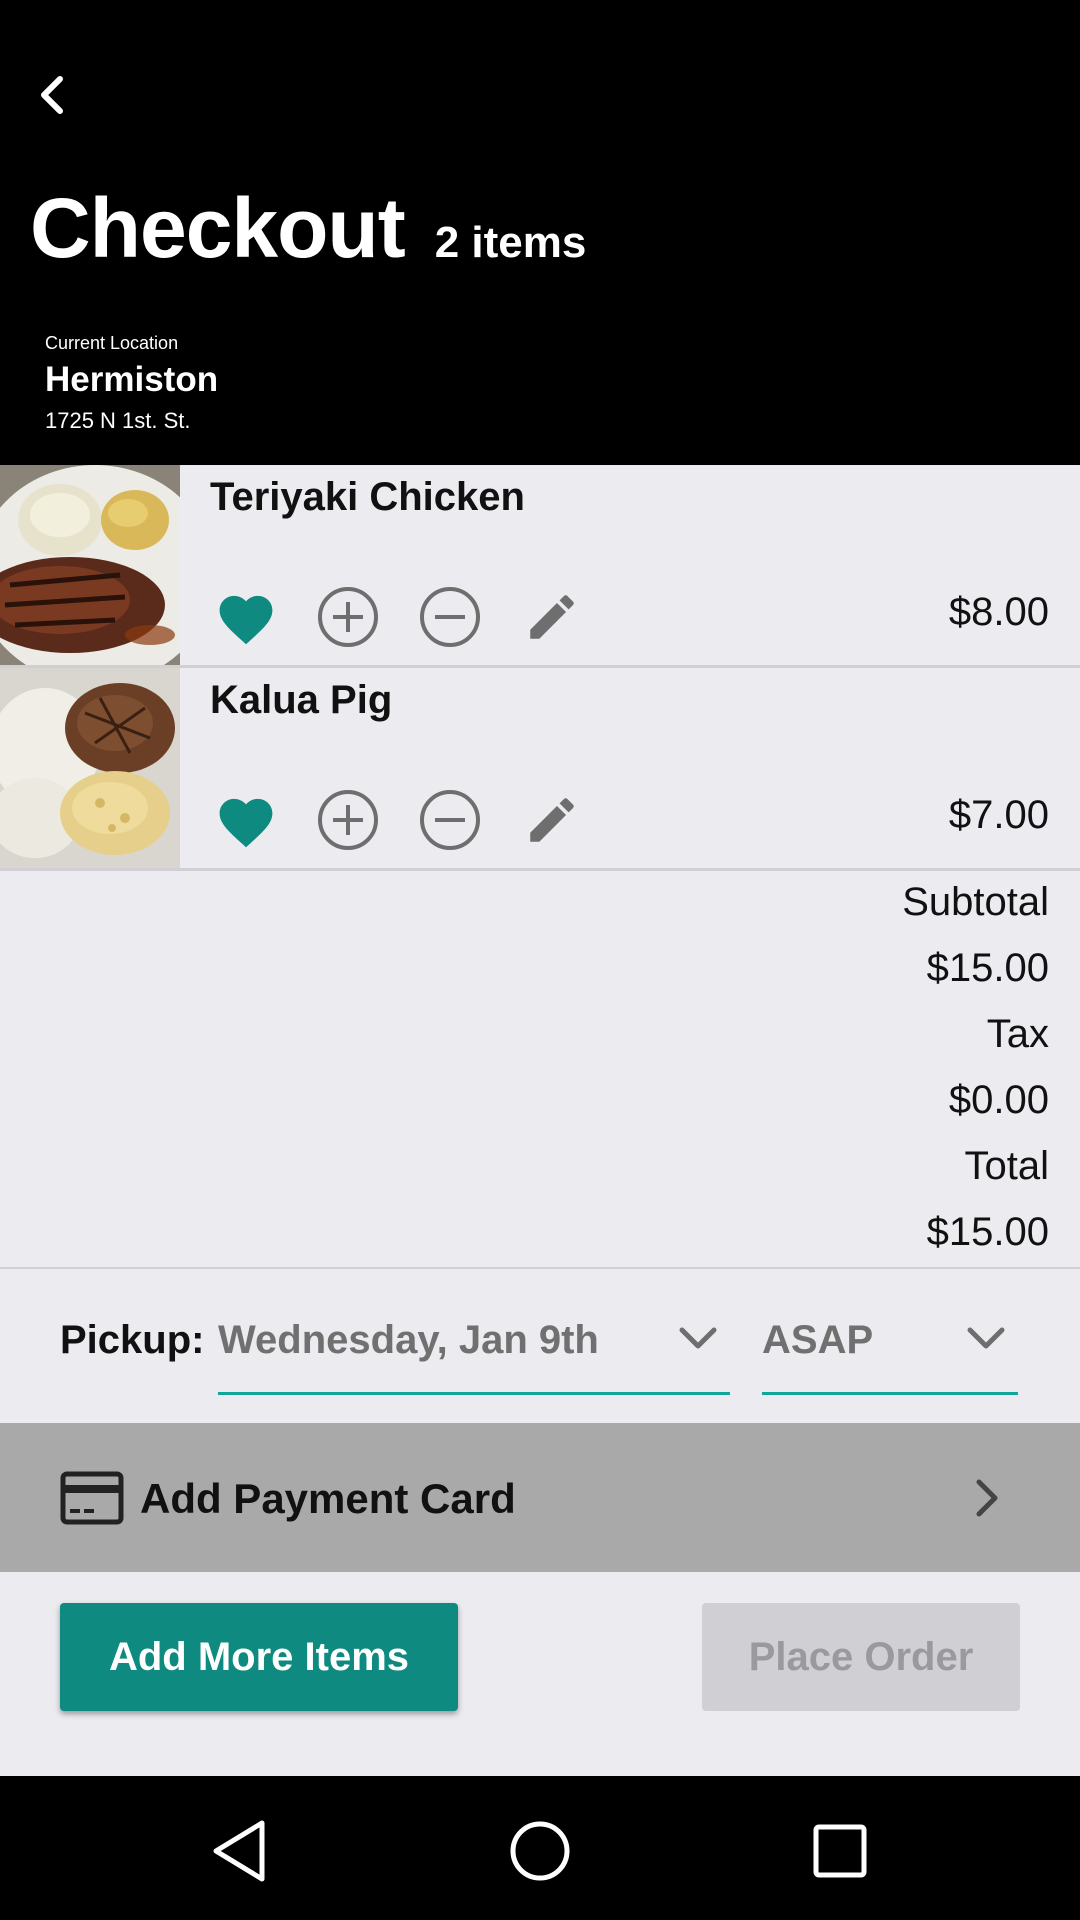  I want to click on item-photo-teriyaki-chicken, so click(90, 565).